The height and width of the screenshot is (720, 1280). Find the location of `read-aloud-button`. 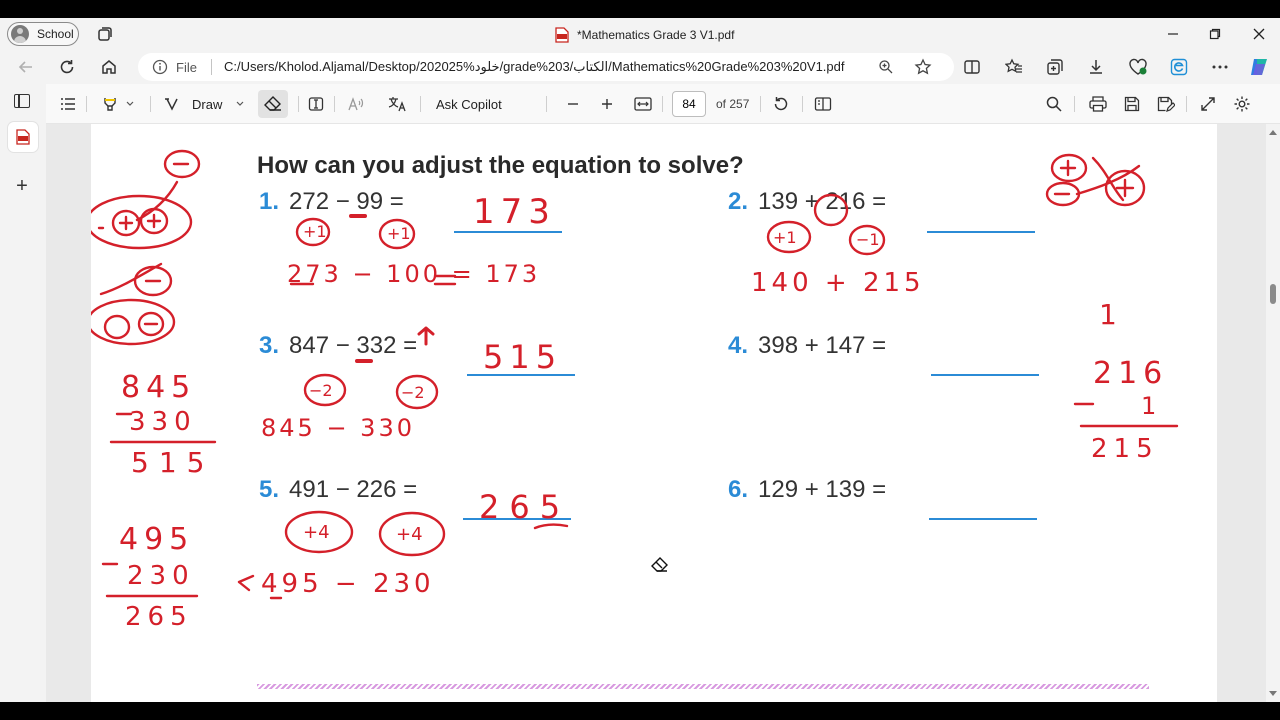

read-aloud-button is located at coordinates (357, 104).